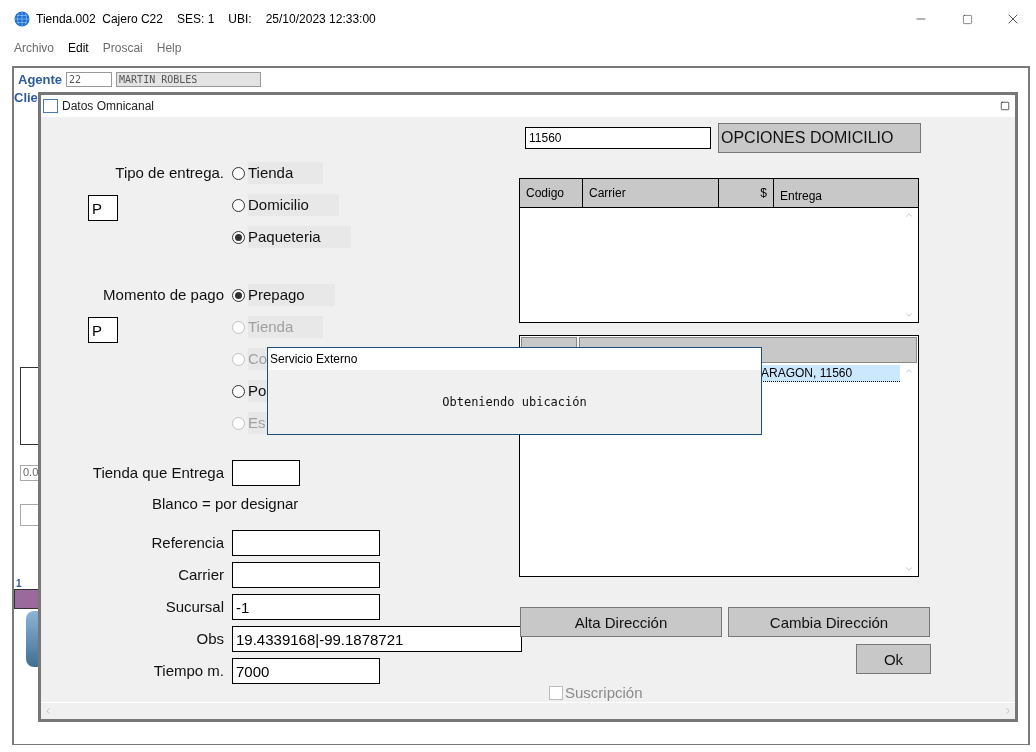 This screenshot has width=1036, height=752. I want to click on popup-title: Servicio Externo, so click(314, 359).